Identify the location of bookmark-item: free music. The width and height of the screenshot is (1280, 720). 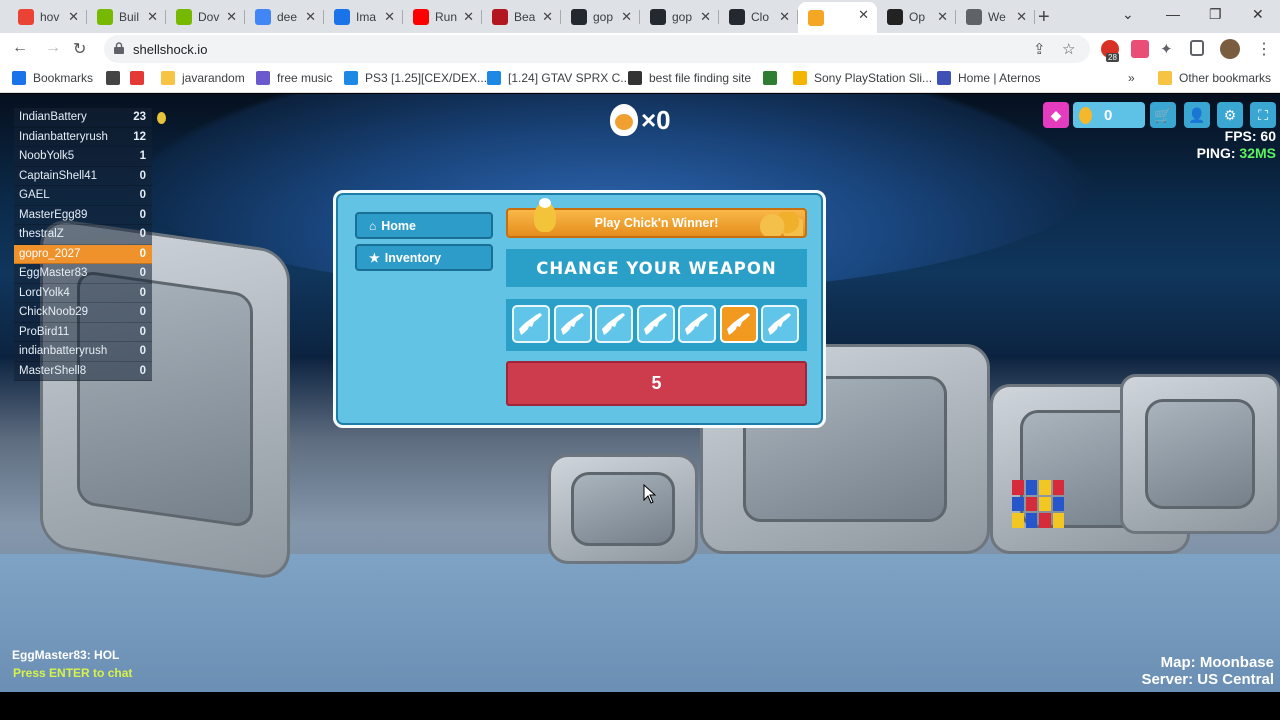
(294, 78).